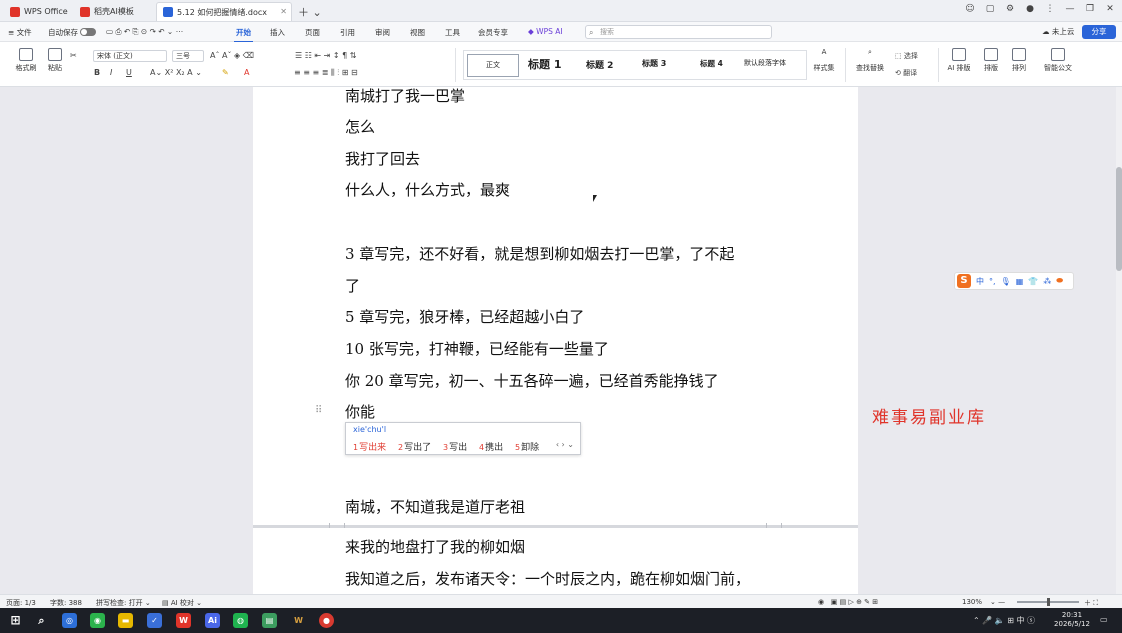 This screenshot has height=633, width=1122. Describe the element at coordinates (1104, 619) in the screenshot. I see `notification-icon: ▭` at that location.